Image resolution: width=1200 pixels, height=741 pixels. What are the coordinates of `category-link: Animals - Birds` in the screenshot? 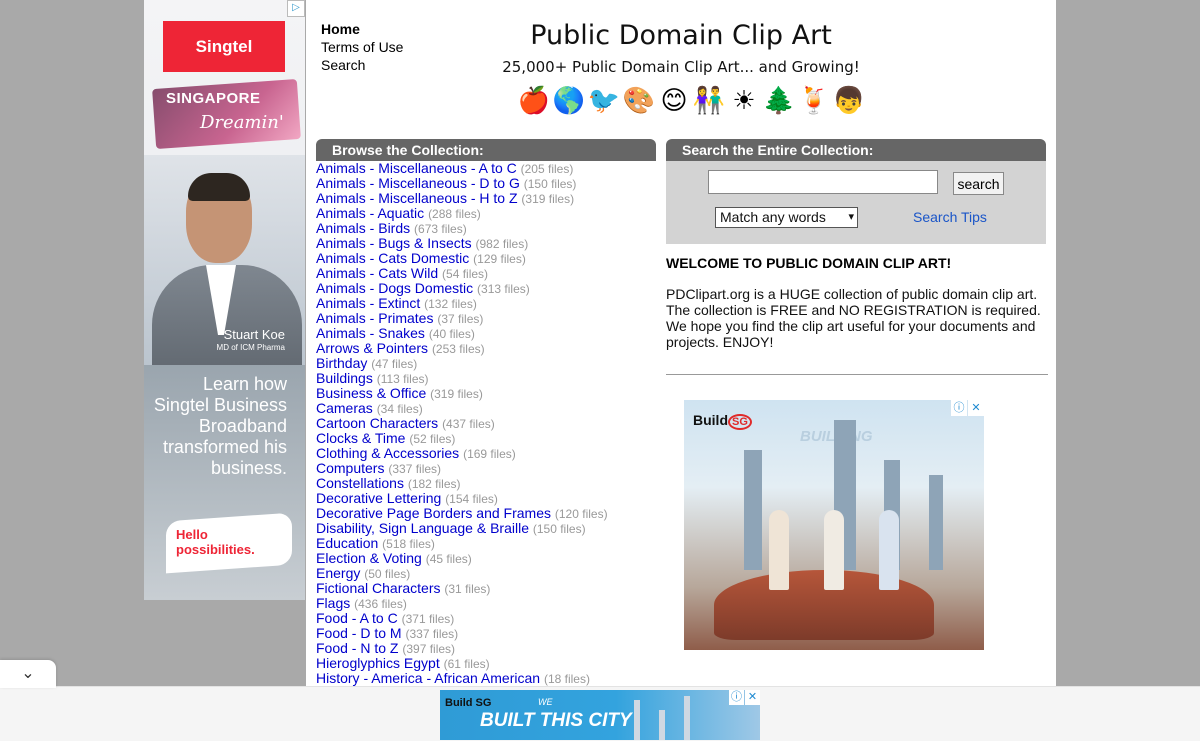 It's located at (363, 228).